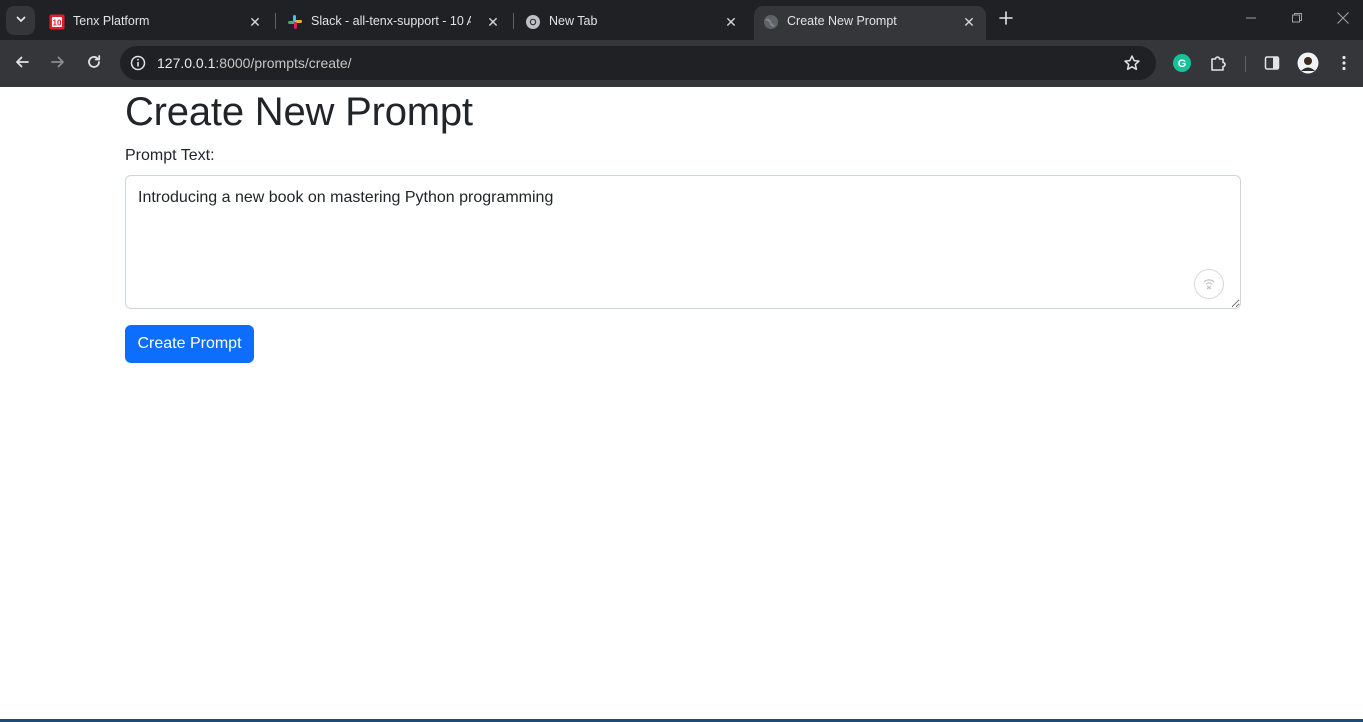 Image resolution: width=1363 pixels, height=722 pixels. Describe the element at coordinates (1245, 64) in the screenshot. I see `toolbar-divider` at that location.